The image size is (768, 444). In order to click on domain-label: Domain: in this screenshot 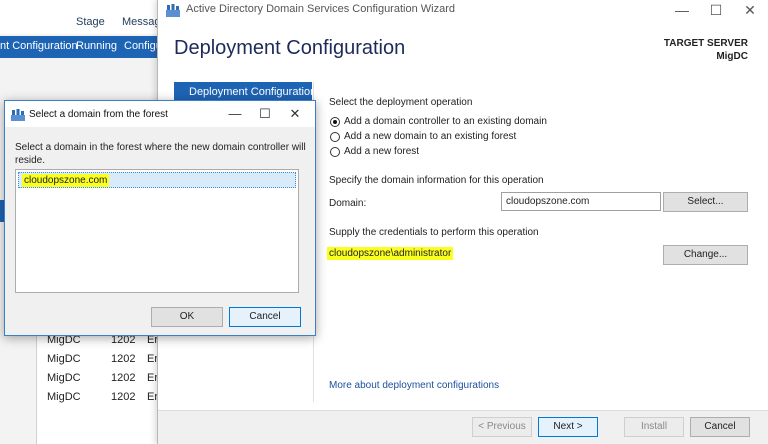, I will do `click(348, 203)`.